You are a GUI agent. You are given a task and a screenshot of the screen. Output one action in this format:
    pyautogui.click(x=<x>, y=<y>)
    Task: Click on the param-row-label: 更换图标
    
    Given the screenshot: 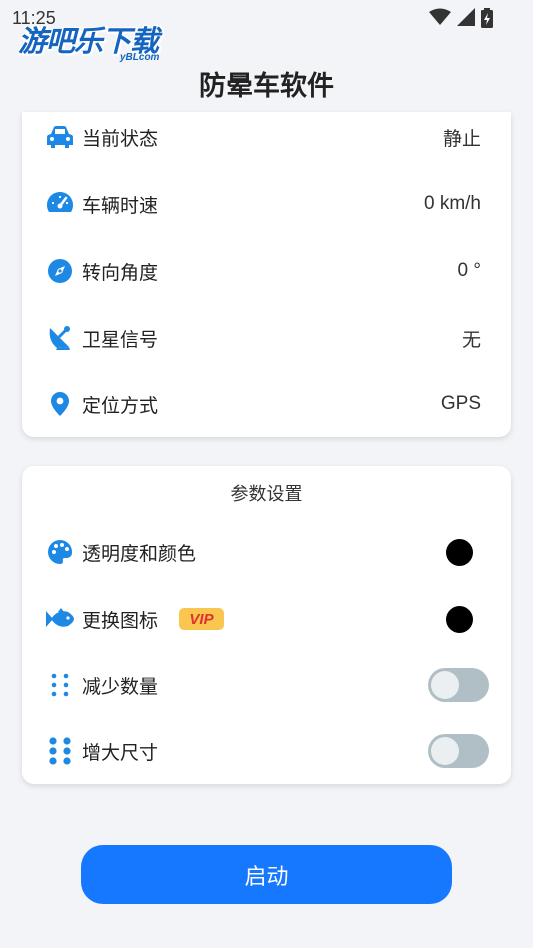 What is the action you would take?
    pyautogui.click(x=120, y=620)
    